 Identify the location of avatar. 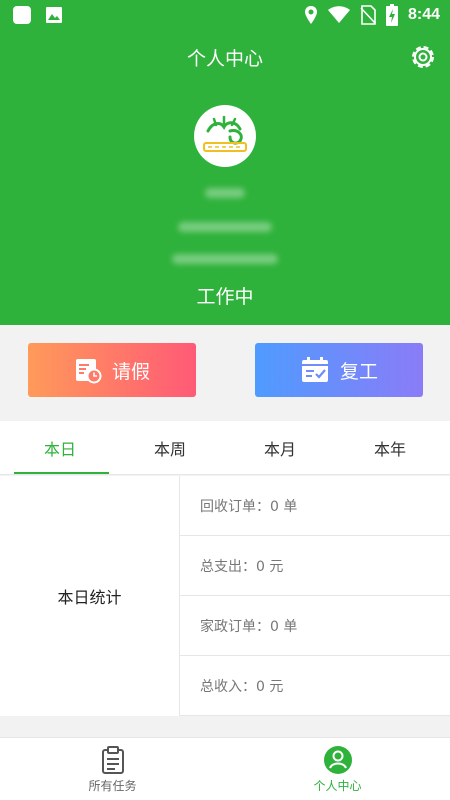
(225, 136).